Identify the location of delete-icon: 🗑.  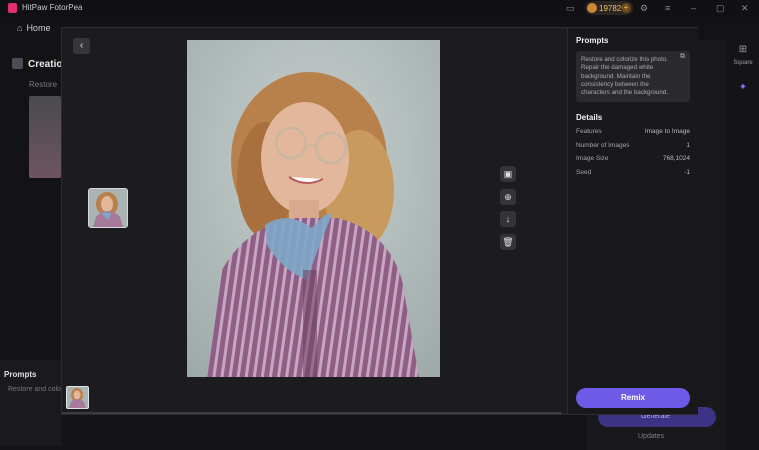
(508, 242).